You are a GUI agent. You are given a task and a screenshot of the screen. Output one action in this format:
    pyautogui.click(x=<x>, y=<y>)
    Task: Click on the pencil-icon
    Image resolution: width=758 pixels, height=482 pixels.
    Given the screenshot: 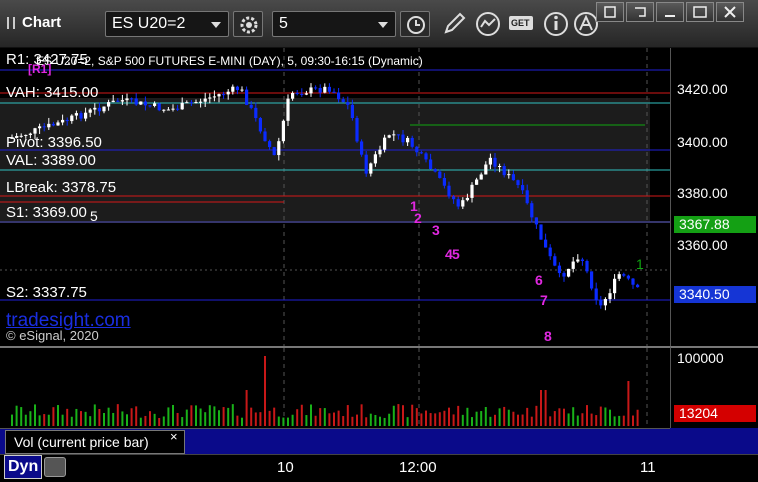 What is the action you would take?
    pyautogui.click(x=455, y=23)
    